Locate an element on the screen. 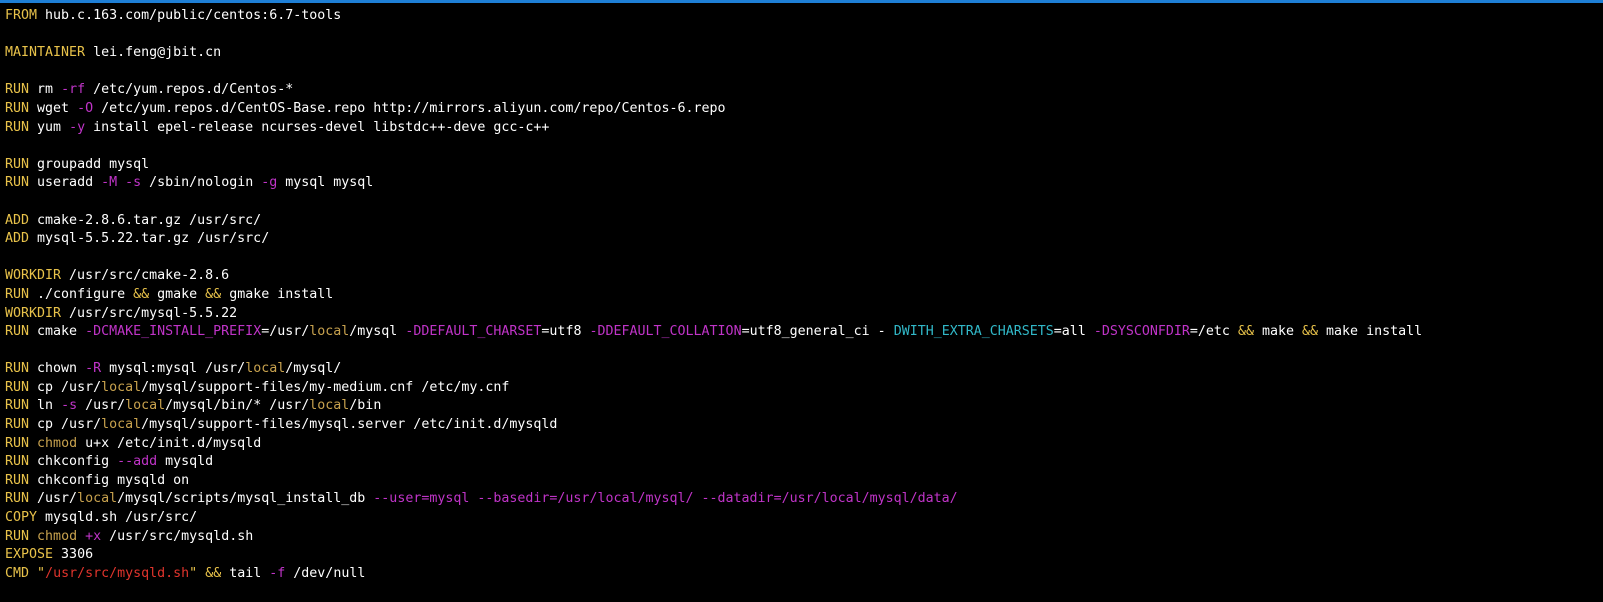 The width and height of the screenshot is (1603, 602). code-text: /dev/null is located at coordinates (325, 573).